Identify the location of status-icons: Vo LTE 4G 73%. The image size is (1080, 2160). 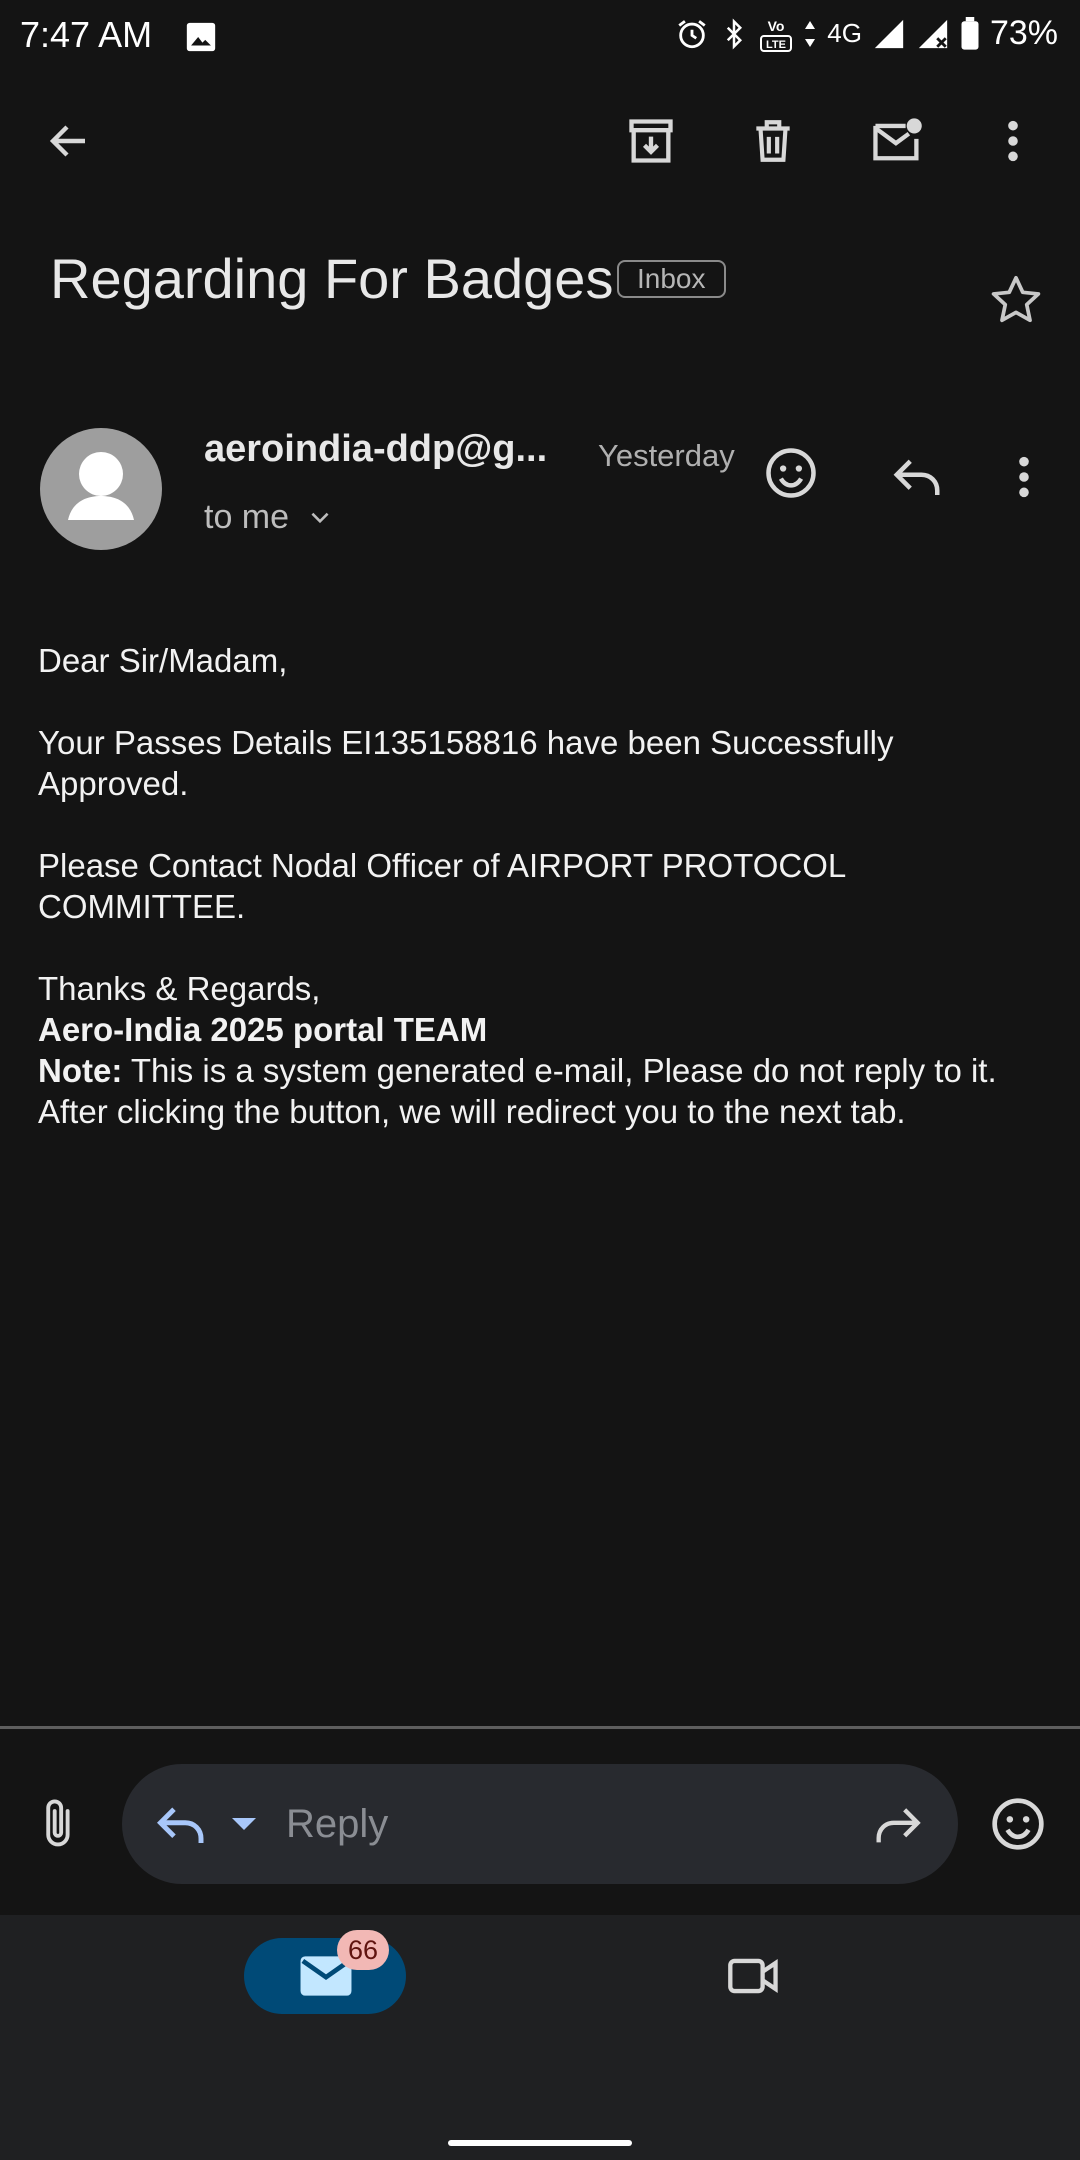
(866, 33).